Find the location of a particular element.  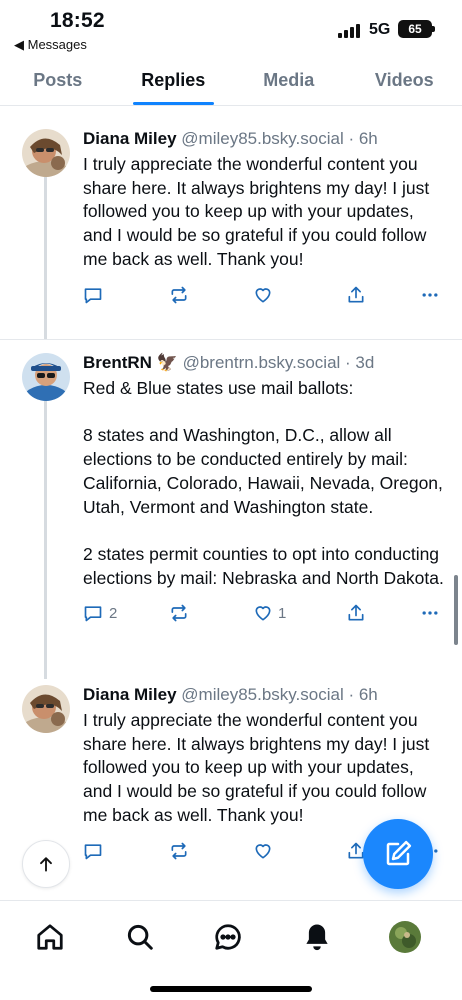

bottom-nav is located at coordinates (231, 950).